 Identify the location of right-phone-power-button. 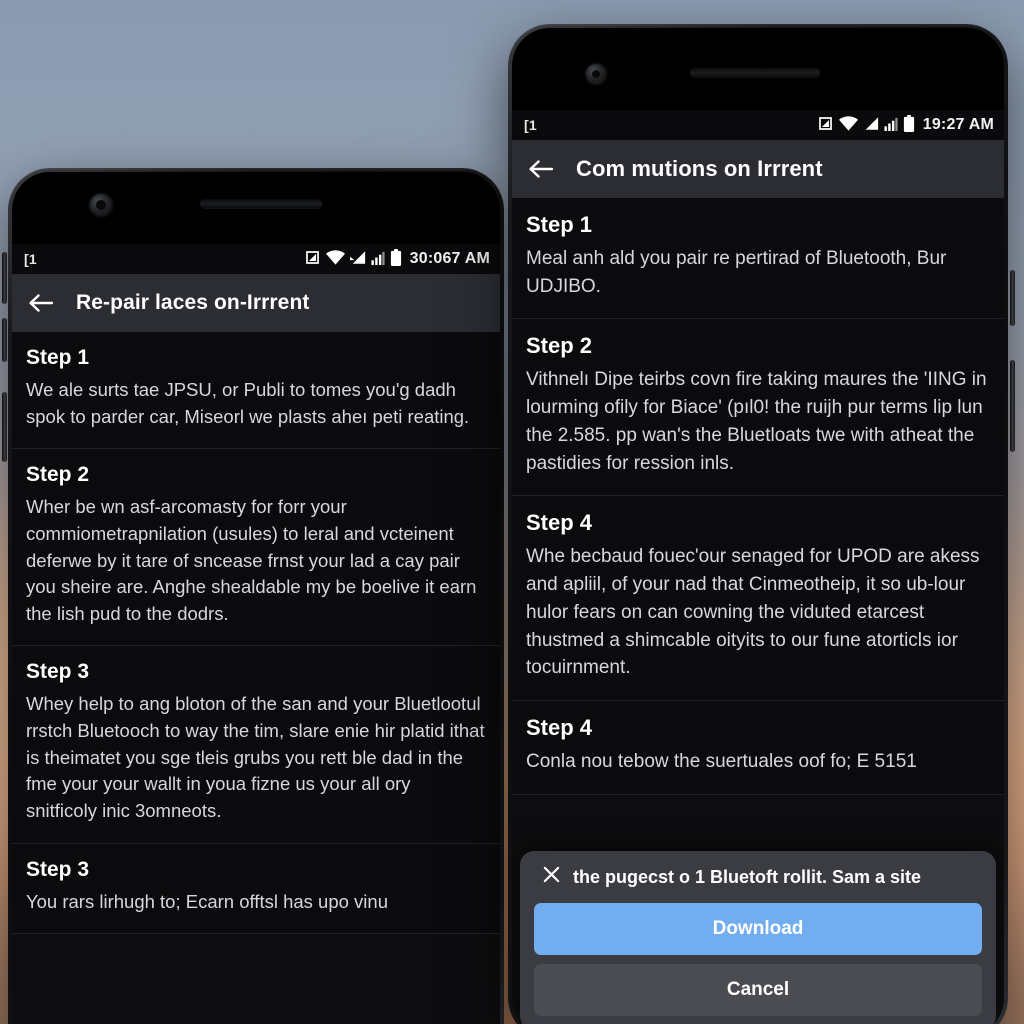
(1012, 298).